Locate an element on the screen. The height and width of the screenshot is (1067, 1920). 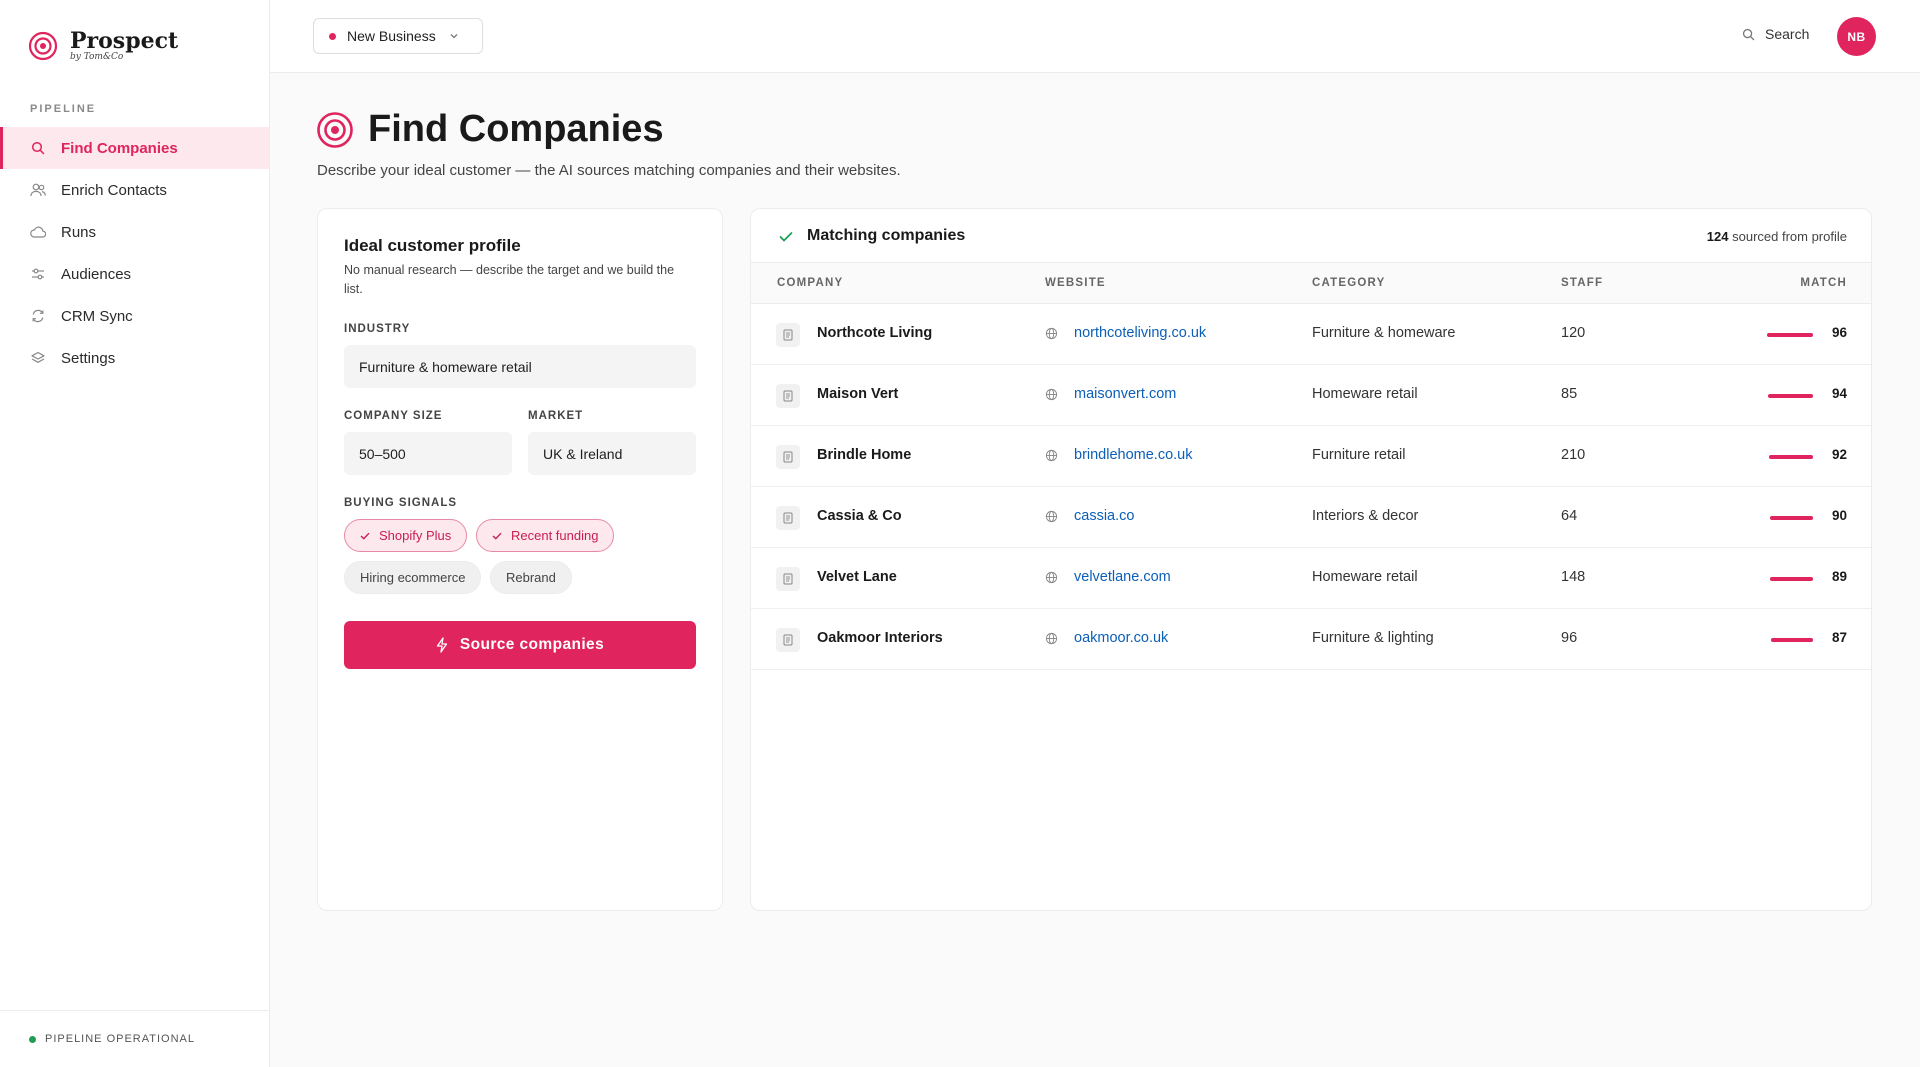
website-text: northcoteliving.co.uk is located at coordinates (1140, 333).